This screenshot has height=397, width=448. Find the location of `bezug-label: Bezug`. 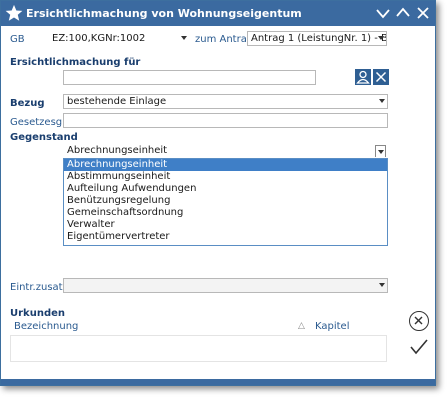

bezug-label: Bezug is located at coordinates (27, 103).